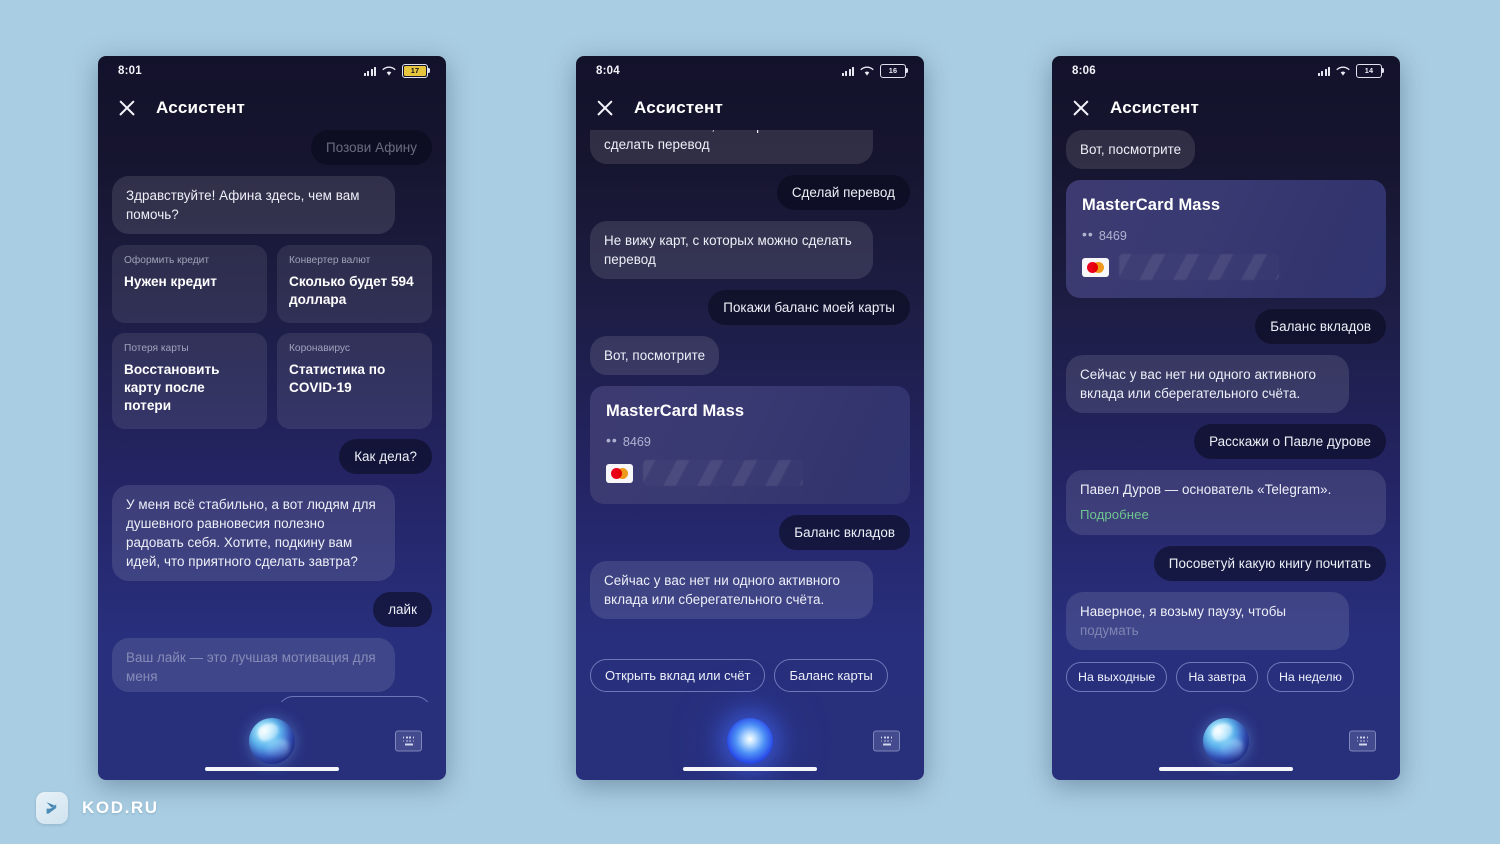  Describe the element at coordinates (809, 308) in the screenshot. I see `user-message: Покажи баланс моей карты` at that location.